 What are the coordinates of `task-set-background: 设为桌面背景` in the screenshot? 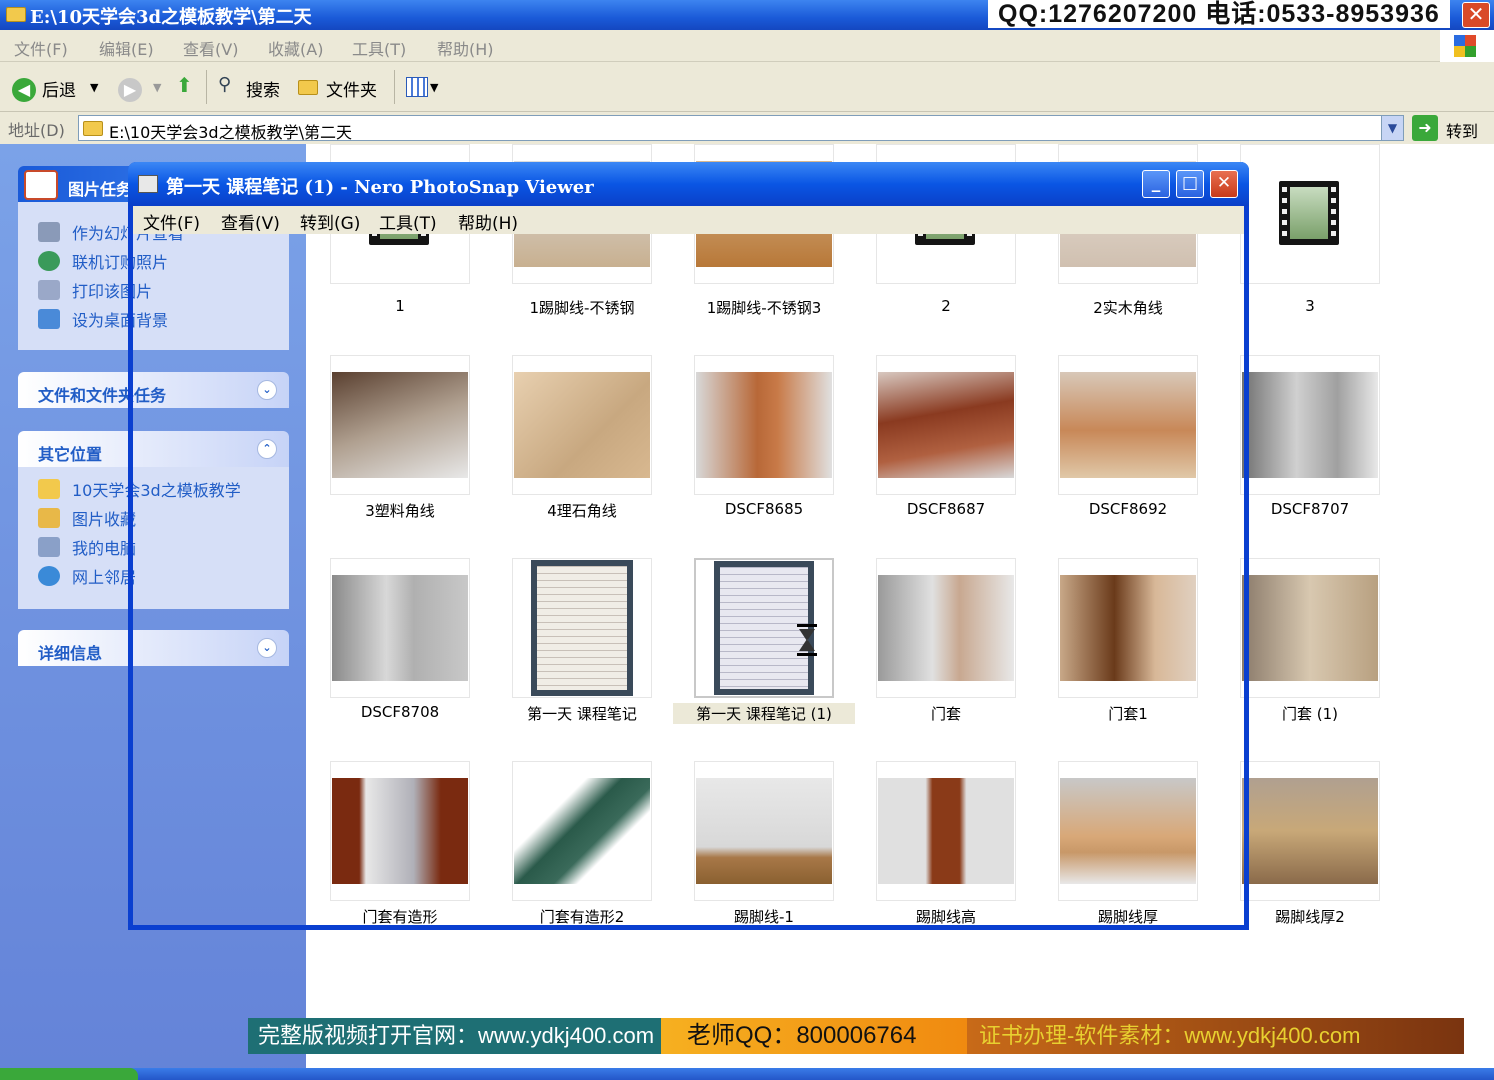 It's located at (103, 320).